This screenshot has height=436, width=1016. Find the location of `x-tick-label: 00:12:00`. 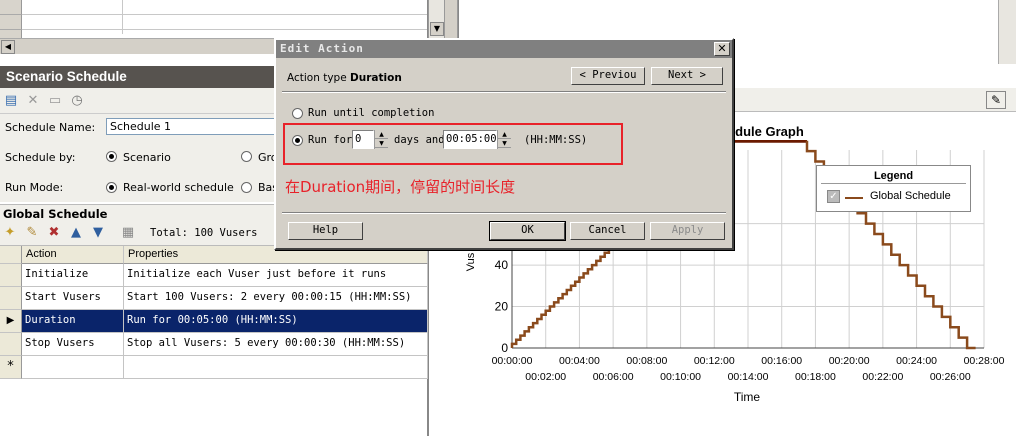

x-tick-label: 00:12:00 is located at coordinates (714, 361).